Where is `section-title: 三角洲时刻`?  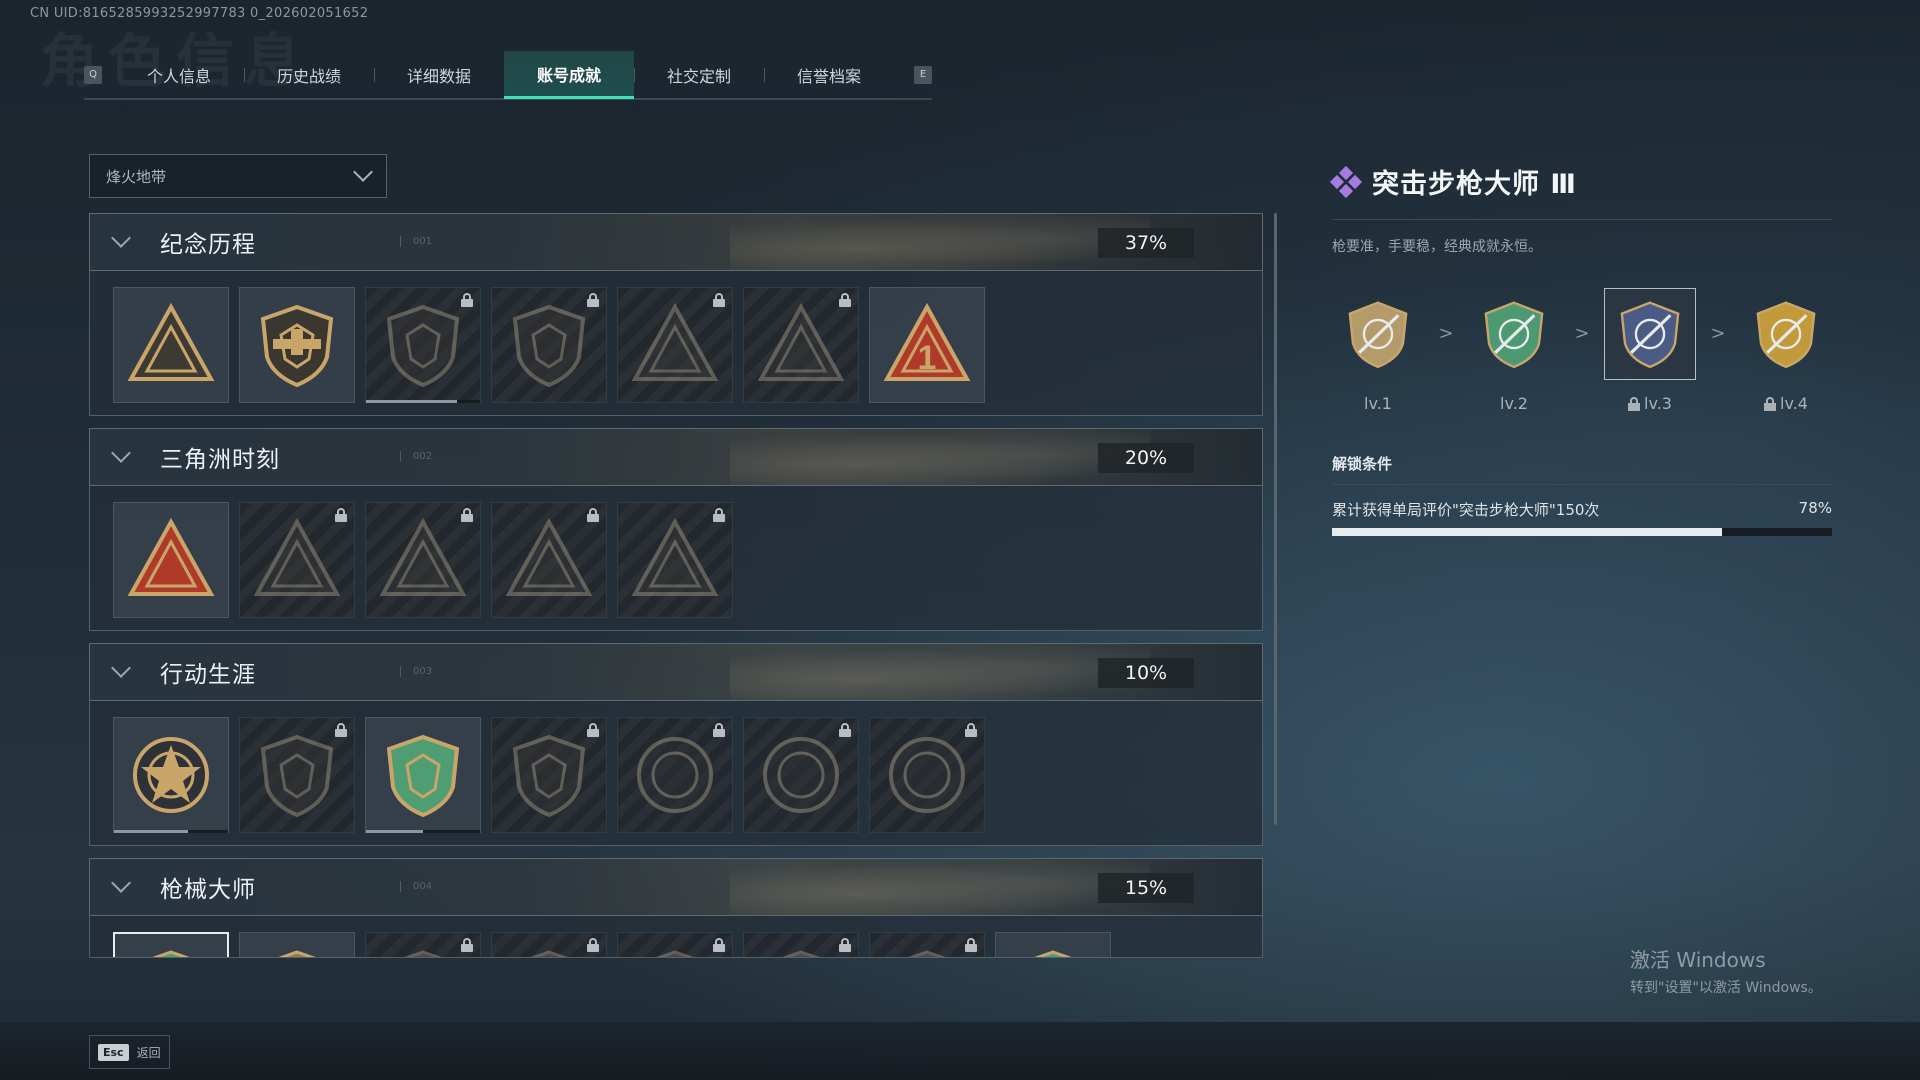
section-title: 三角洲时刻 is located at coordinates (220, 460).